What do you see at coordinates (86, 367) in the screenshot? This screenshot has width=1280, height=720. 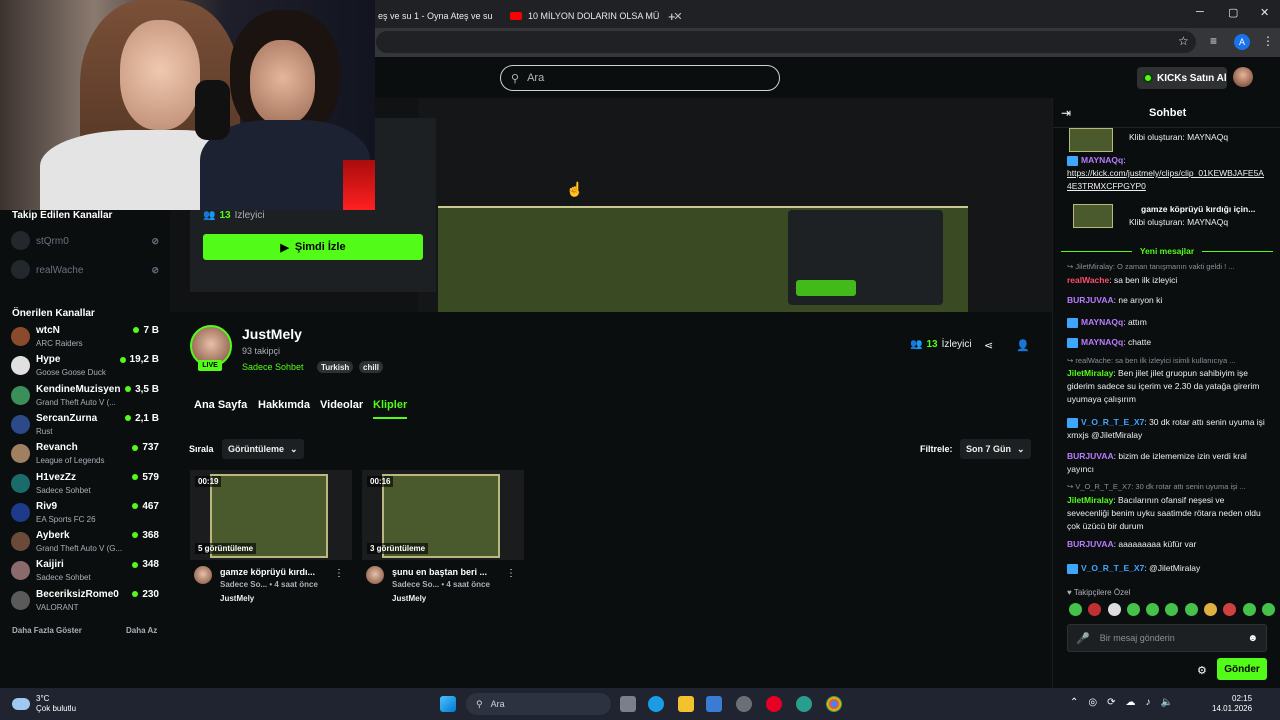 I see `recommended-channel-item: Hype Goose Goose Duck 19,2 B` at bounding box center [86, 367].